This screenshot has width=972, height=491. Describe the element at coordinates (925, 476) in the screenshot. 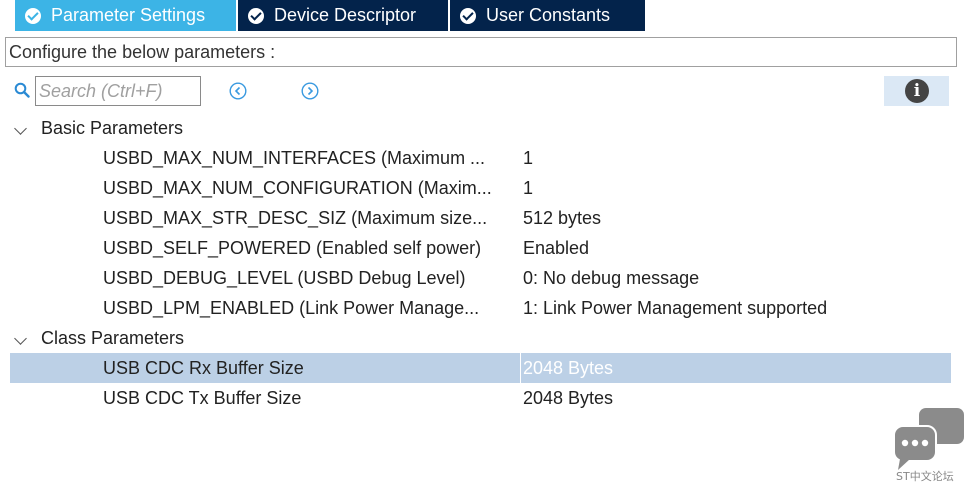

I see `watermark-text: ST中文论坛` at that location.